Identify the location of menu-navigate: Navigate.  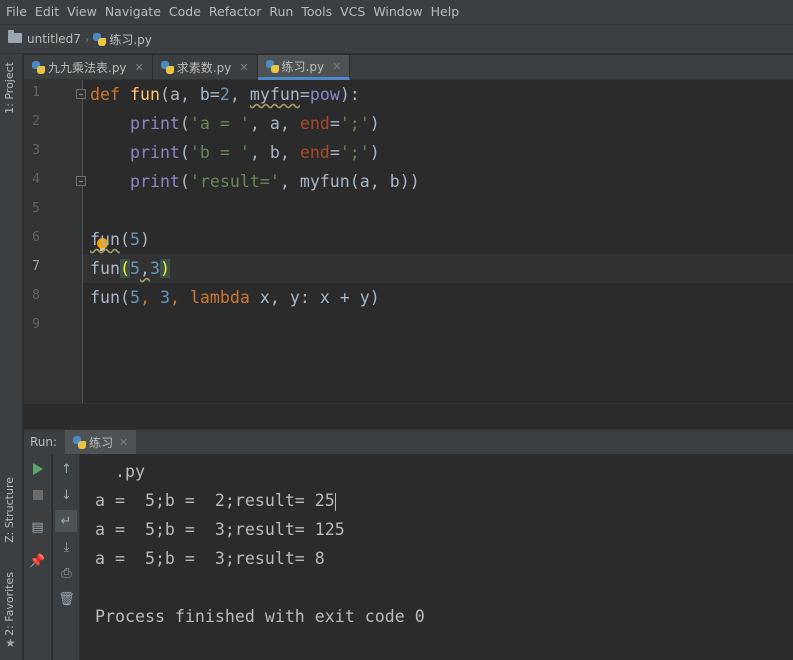
(133, 12).